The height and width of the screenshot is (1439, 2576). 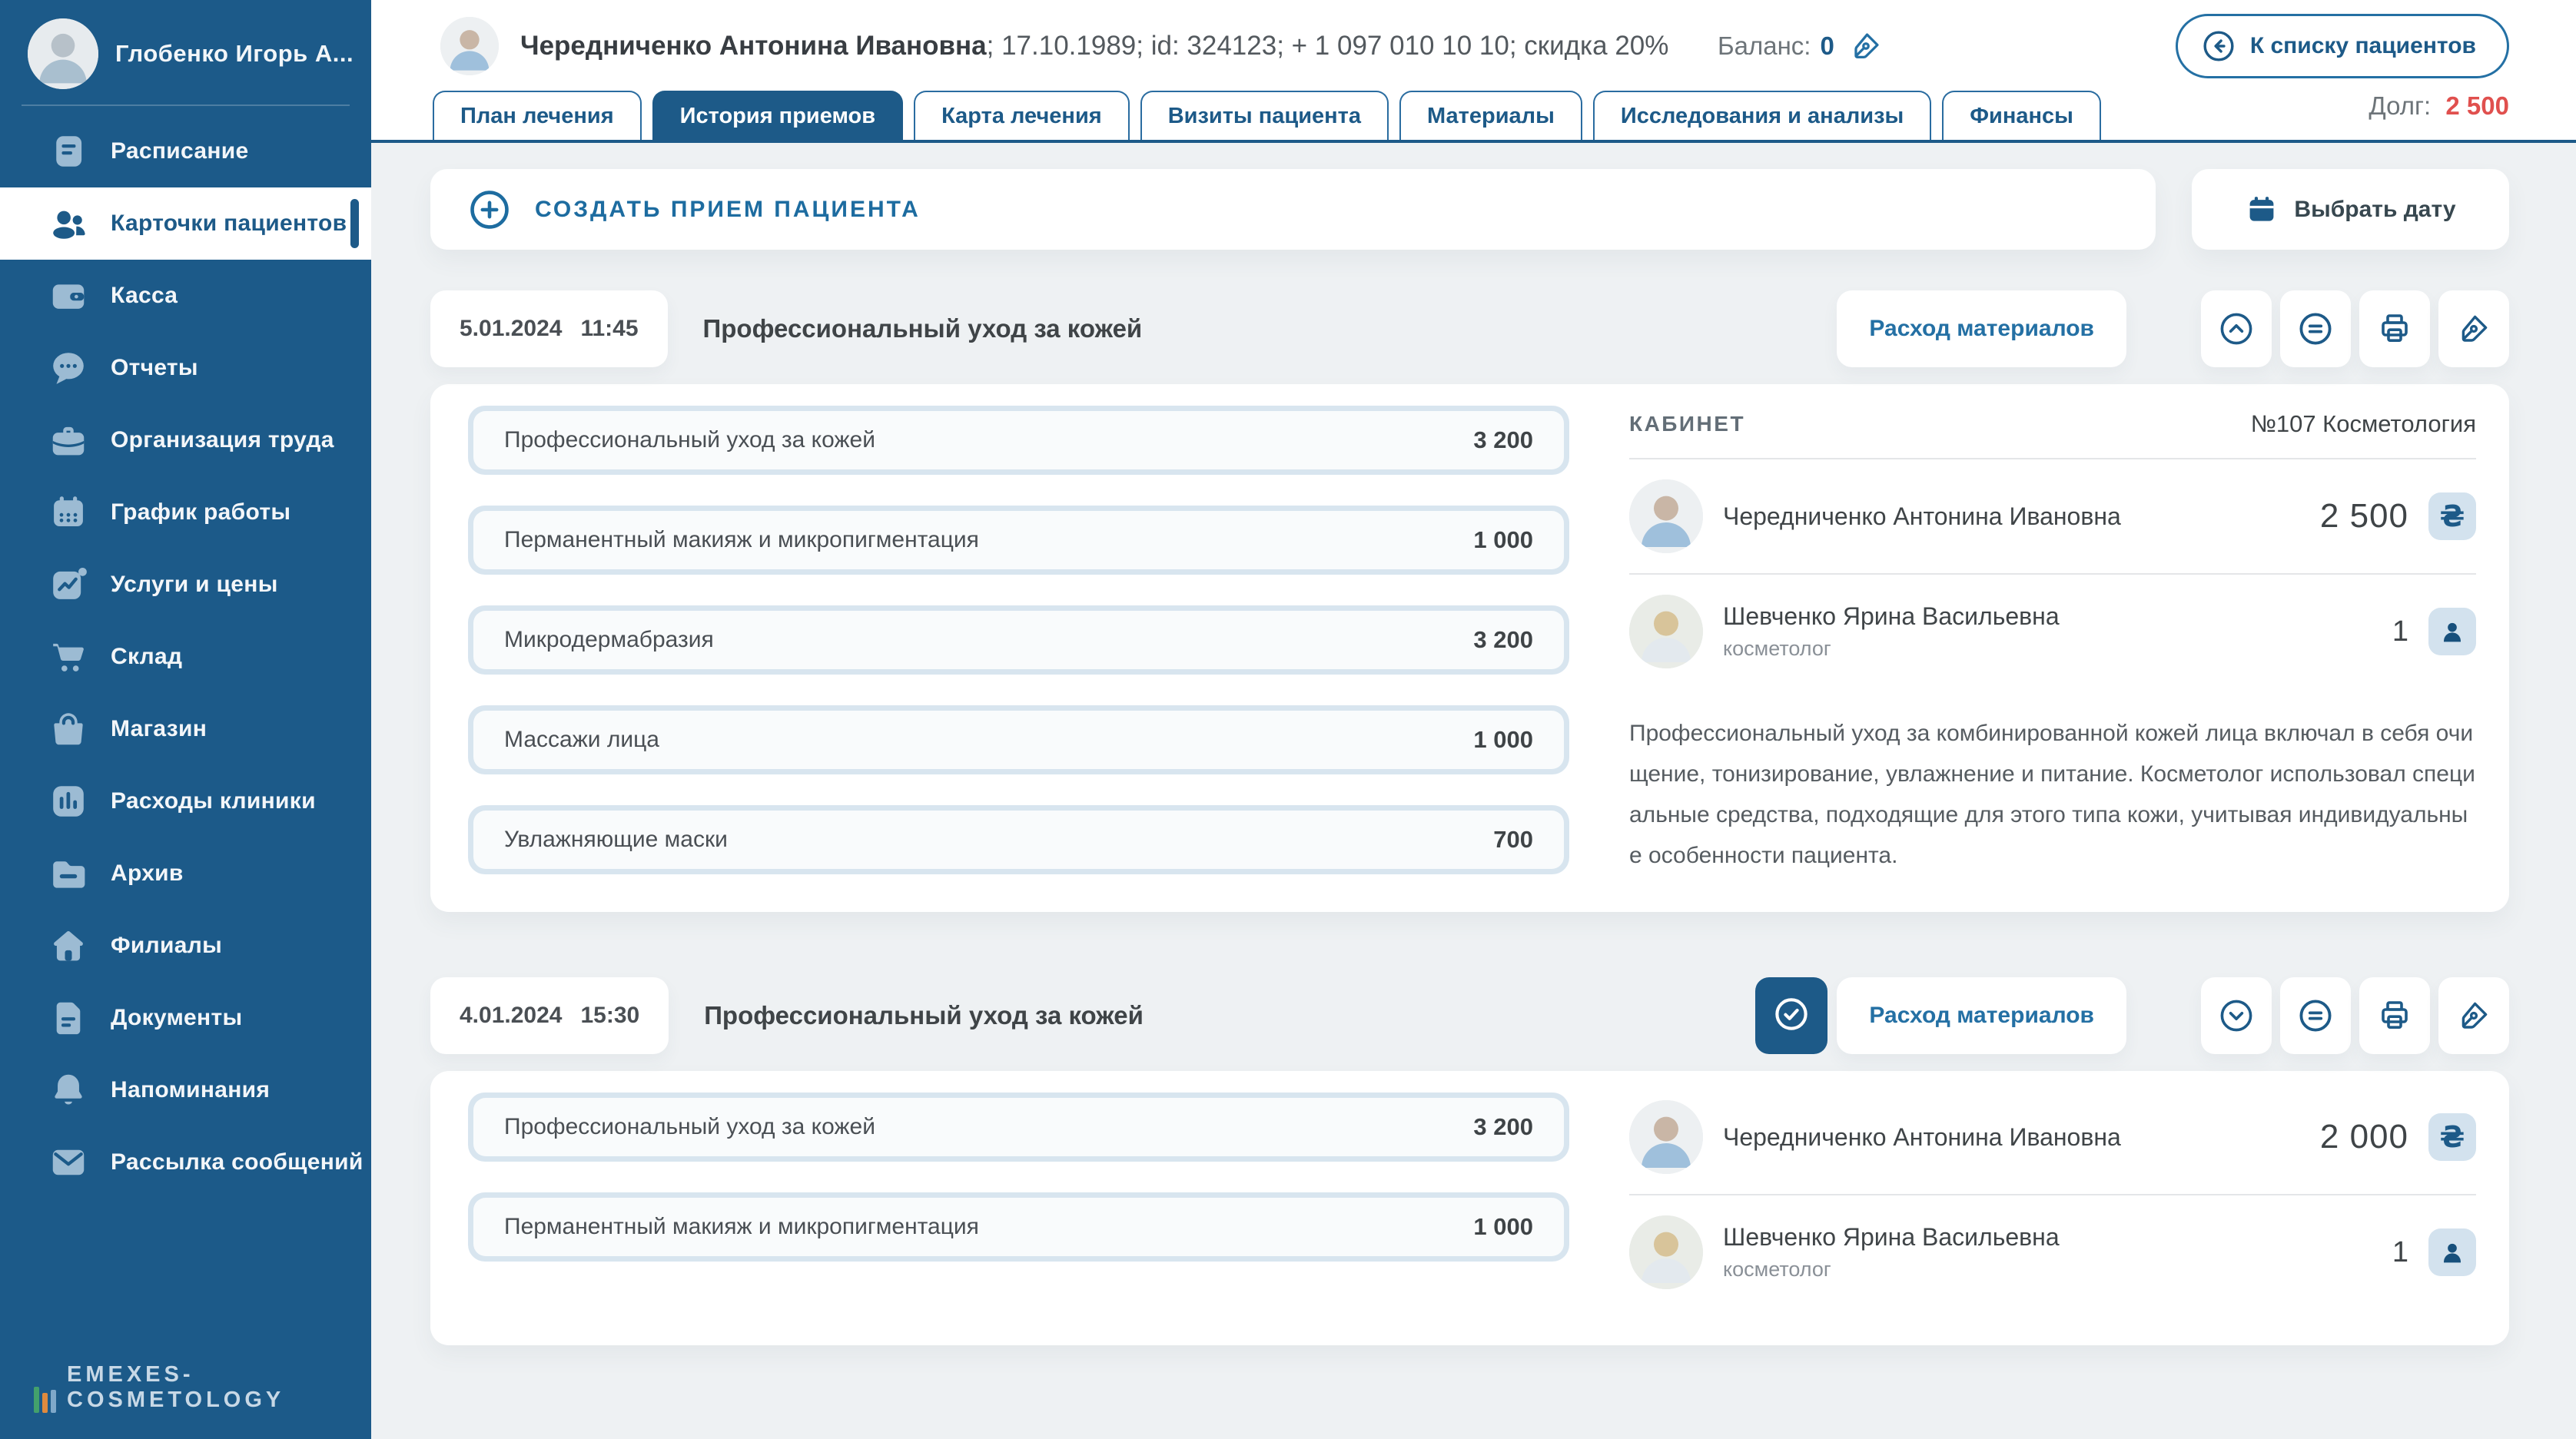 What do you see at coordinates (1019, 739) in the screenshot?
I see `service-row: Массажи лица 1 000` at bounding box center [1019, 739].